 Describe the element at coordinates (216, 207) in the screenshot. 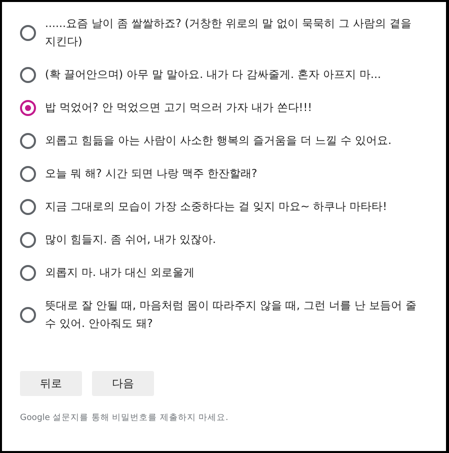

I see `option-label: 지금 그대로의 모습이 가장 소중하다는 걸 잊지 마요~ 하쿠나 마타타!` at that location.